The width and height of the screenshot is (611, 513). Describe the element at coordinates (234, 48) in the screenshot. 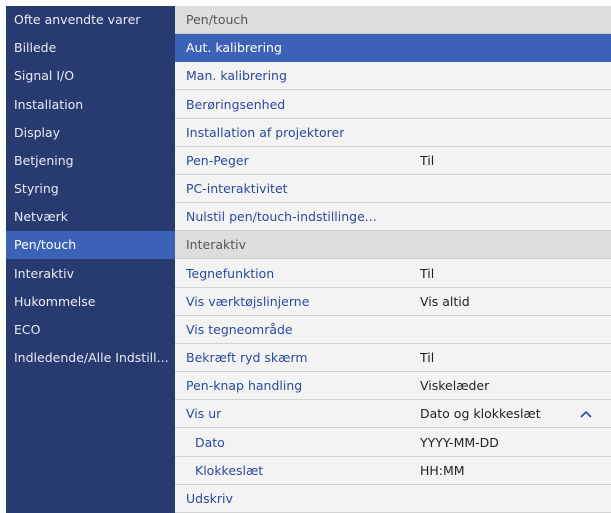

I see `row-label: Aut. kalibrering` at that location.